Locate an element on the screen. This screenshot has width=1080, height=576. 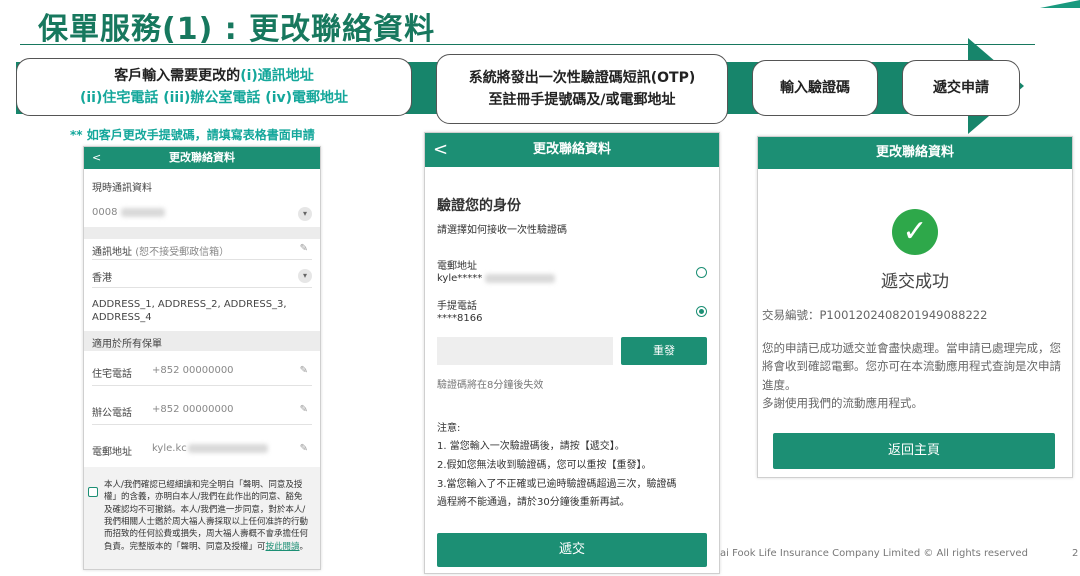
page-title: 保單服務(1) : 更改聯絡資料 is located at coordinates (237, 29).